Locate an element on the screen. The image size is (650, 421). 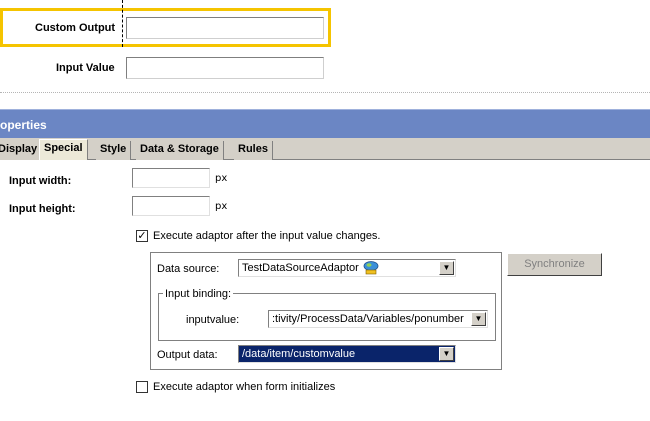
execute-on-init-checkbox is located at coordinates (142, 387).